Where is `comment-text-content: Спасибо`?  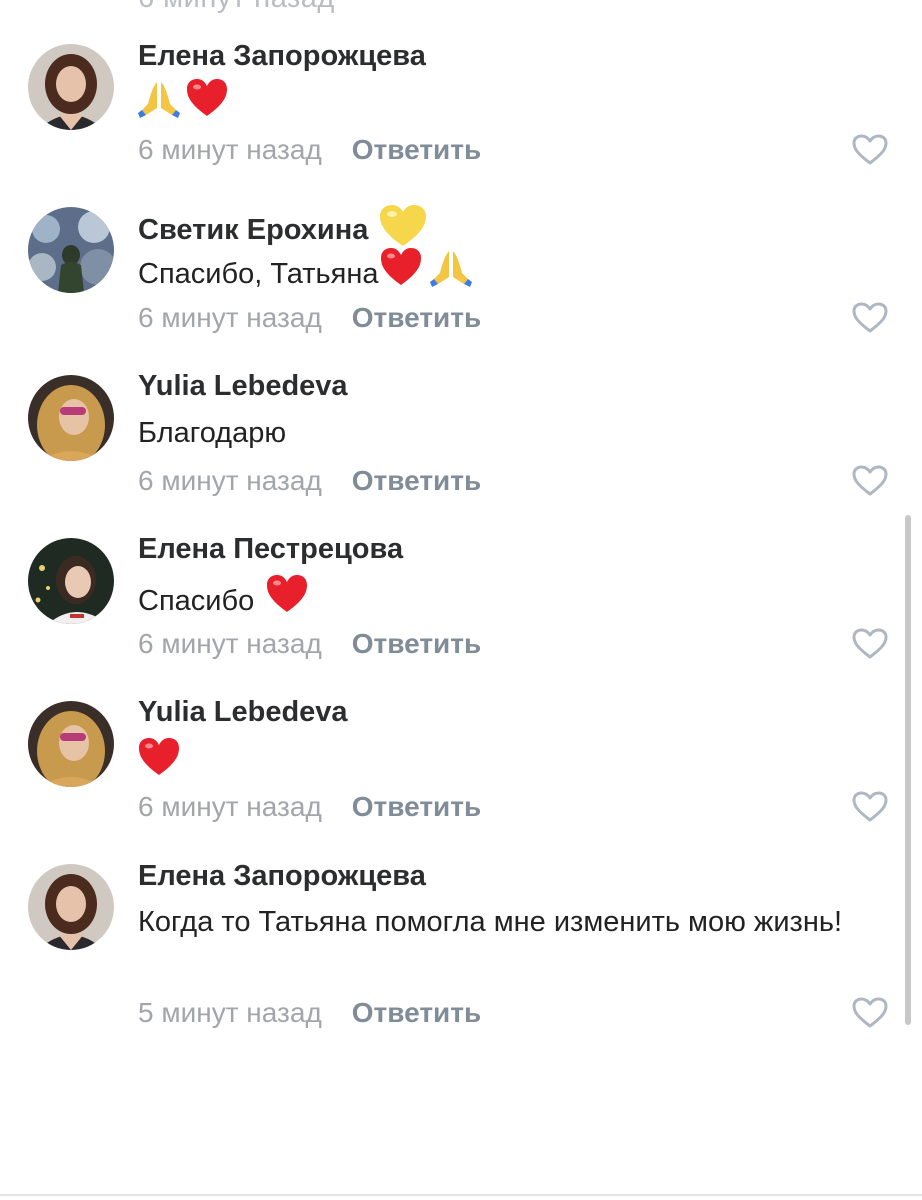
comment-text-content: Спасибо is located at coordinates (200, 600).